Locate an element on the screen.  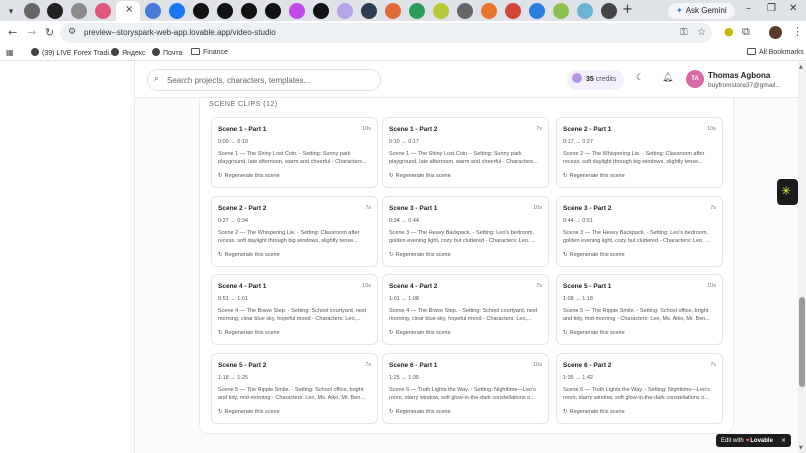
forward-icon: → is located at coordinates (31, 32).